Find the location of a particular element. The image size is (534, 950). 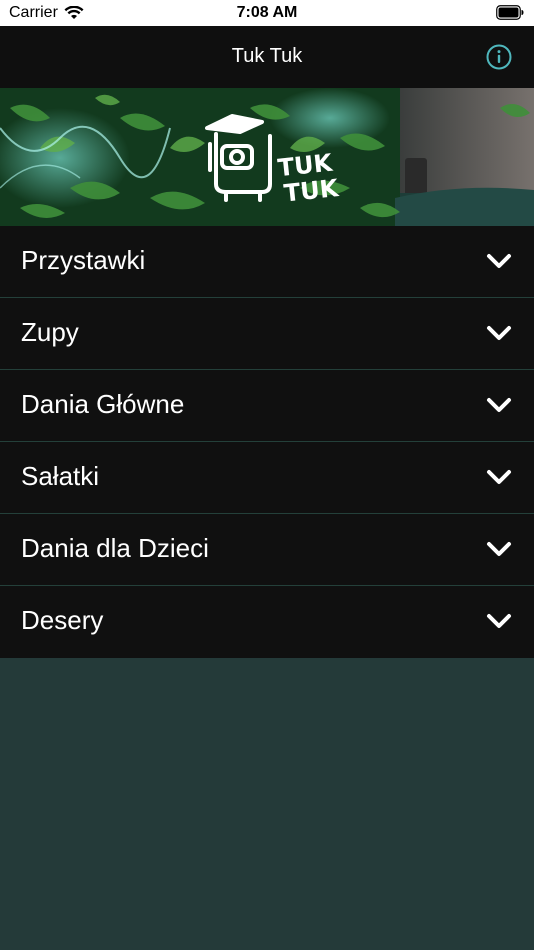

info-icon is located at coordinates (499, 57).